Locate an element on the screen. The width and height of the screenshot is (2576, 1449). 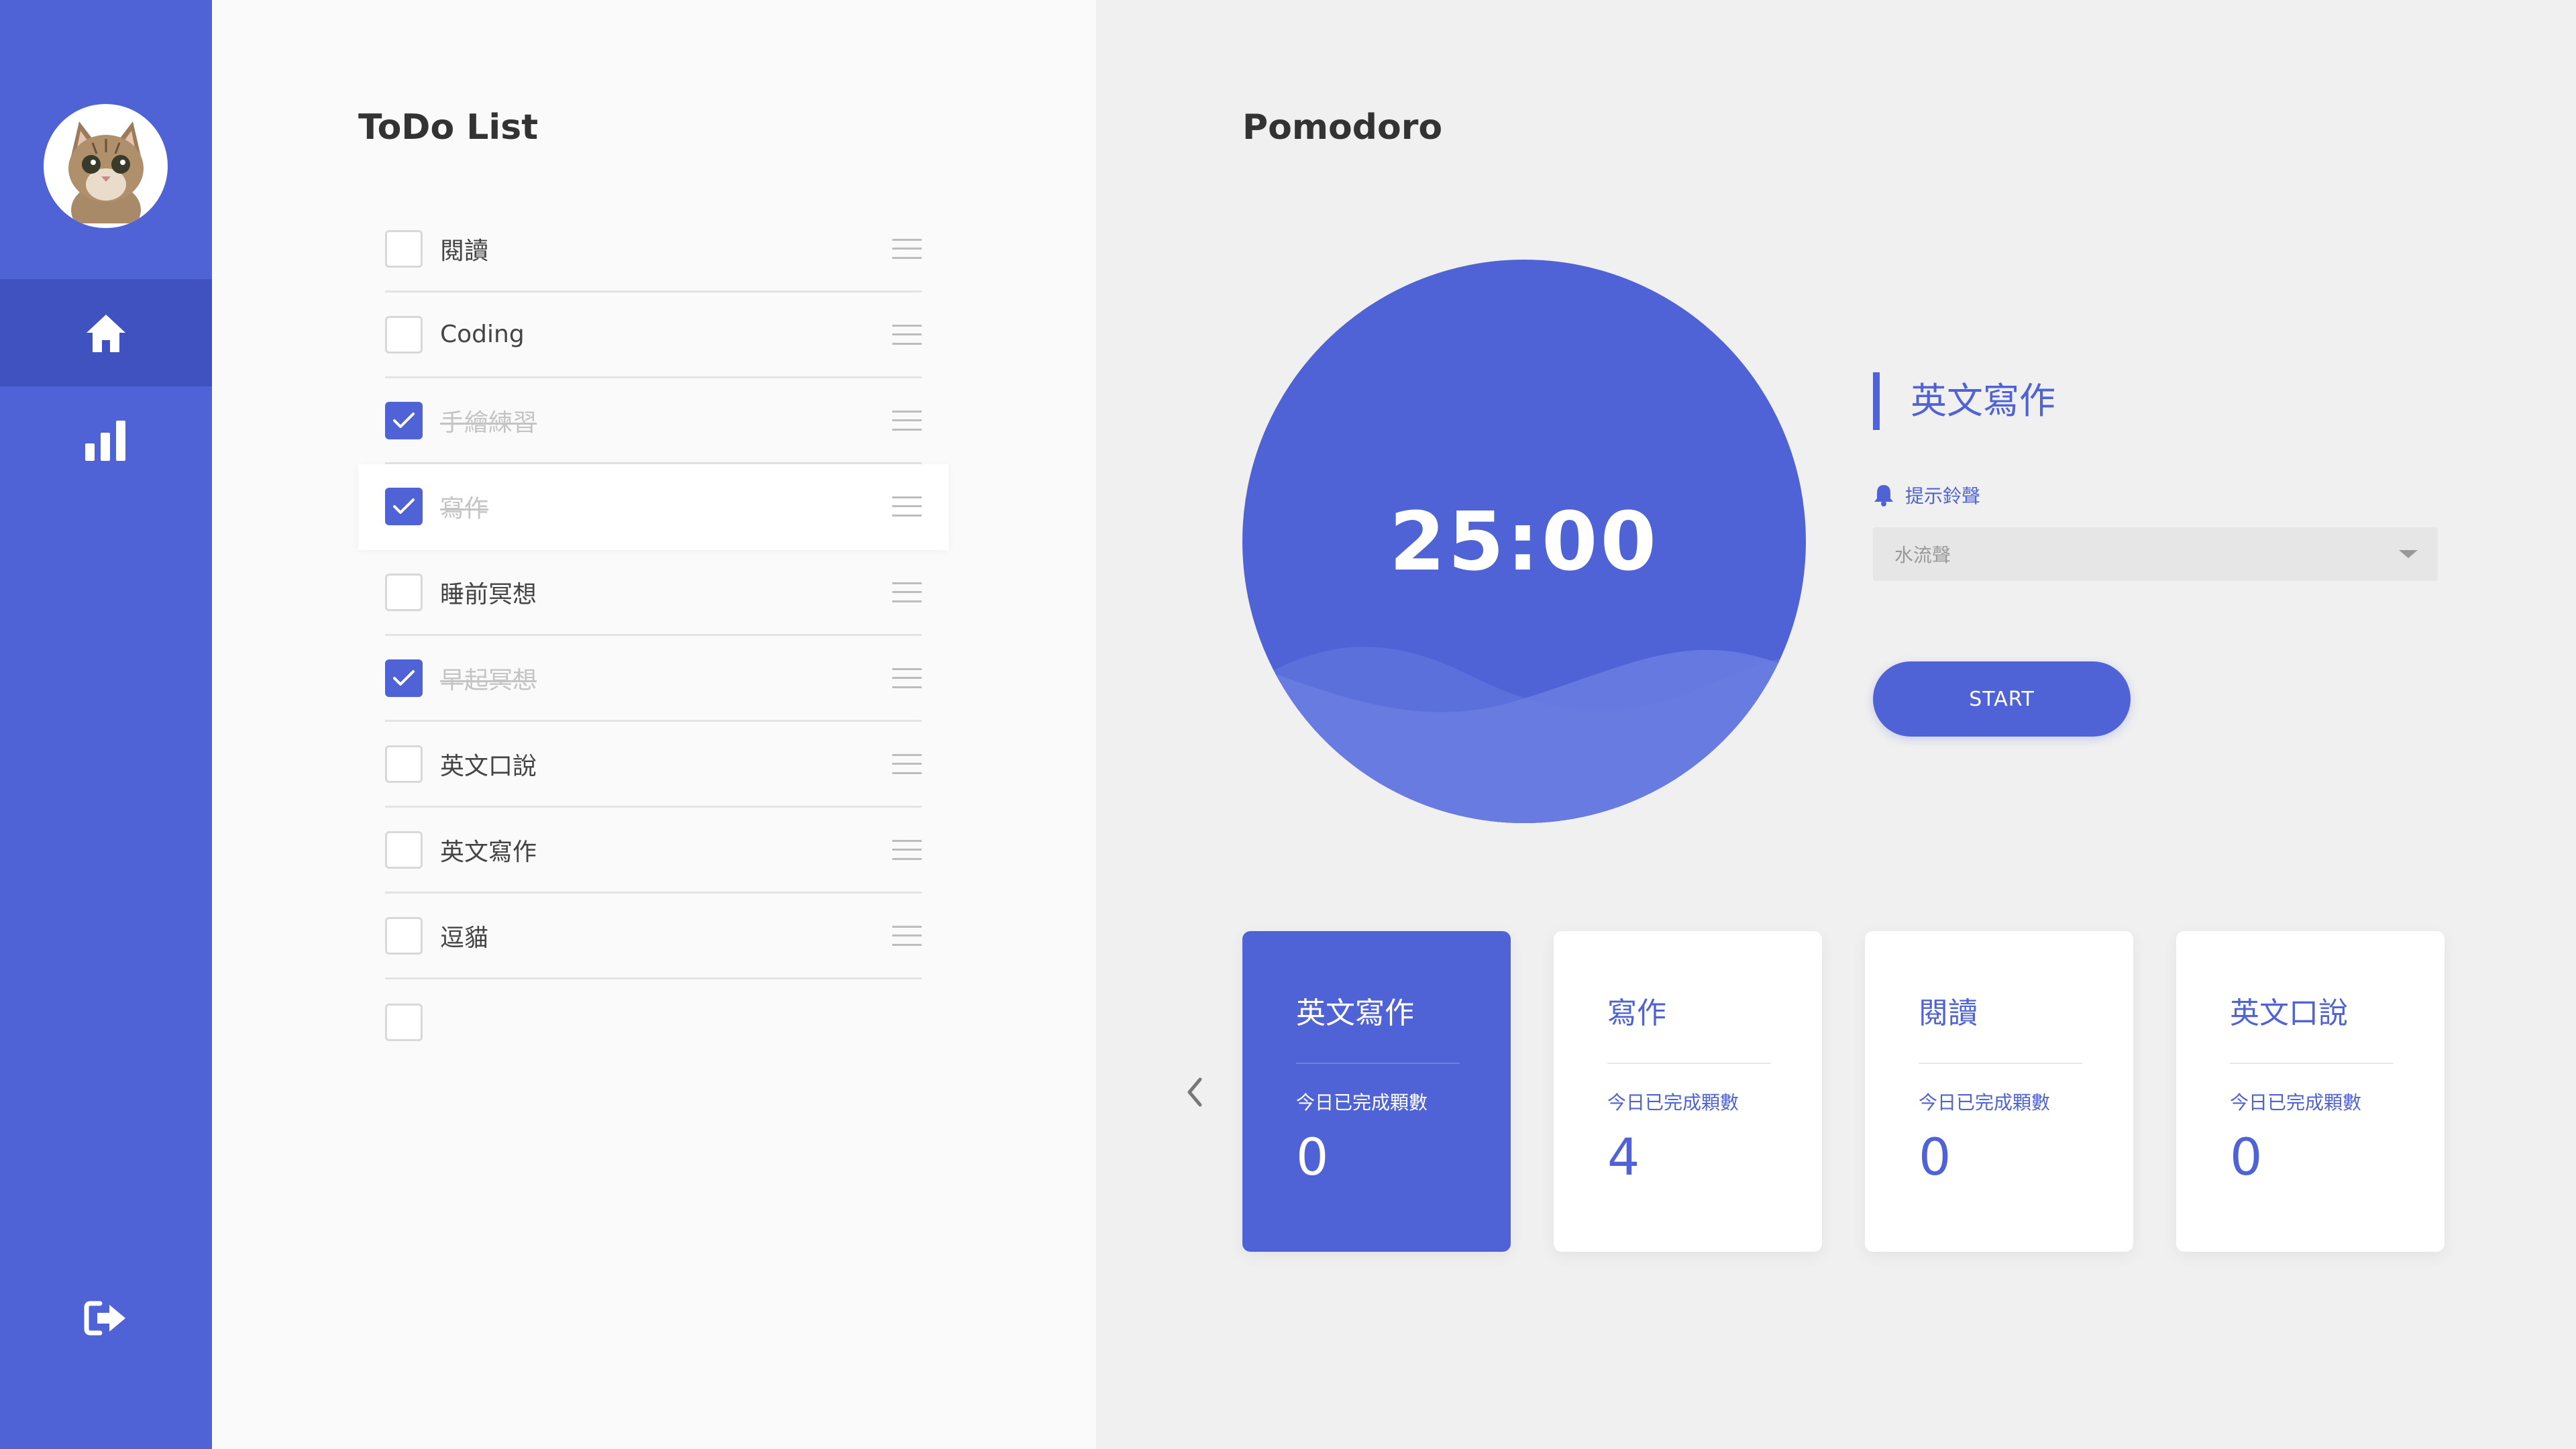
todo-label: 早起冥想 is located at coordinates (488, 680).